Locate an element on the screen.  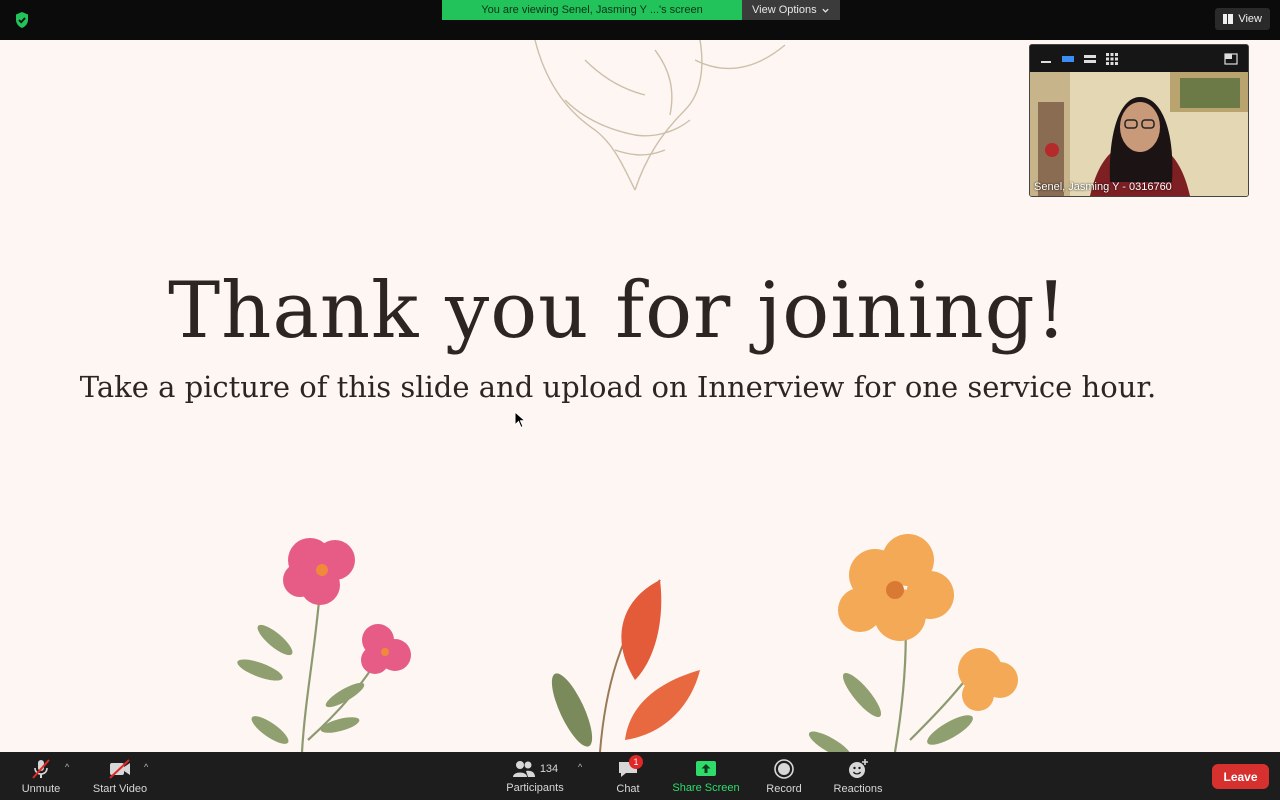
chat-button: 1 Chat is located at coordinates (628, 776).